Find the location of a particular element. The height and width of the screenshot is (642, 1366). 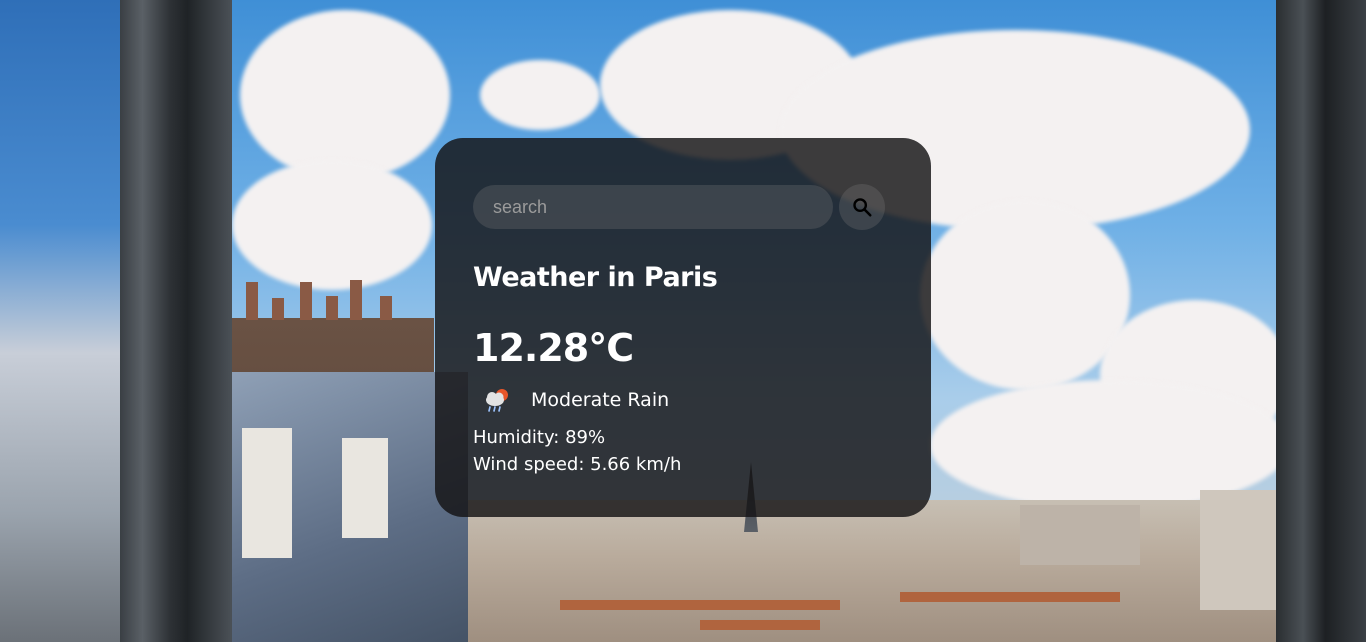

search-bar is located at coordinates (679, 207).